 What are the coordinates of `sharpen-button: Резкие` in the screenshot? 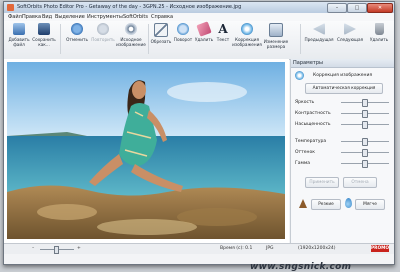 It's located at (326, 204).